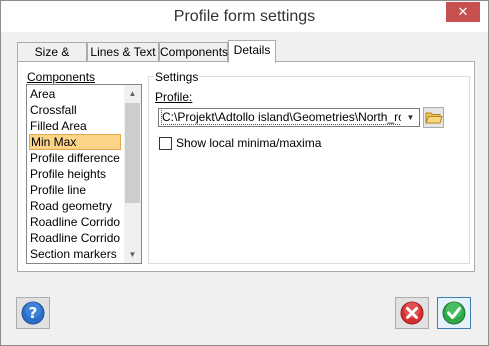 The image size is (489, 346). What do you see at coordinates (52, 59) in the screenshot?
I see `tab-size-scale: Size & Scale` at bounding box center [52, 59].